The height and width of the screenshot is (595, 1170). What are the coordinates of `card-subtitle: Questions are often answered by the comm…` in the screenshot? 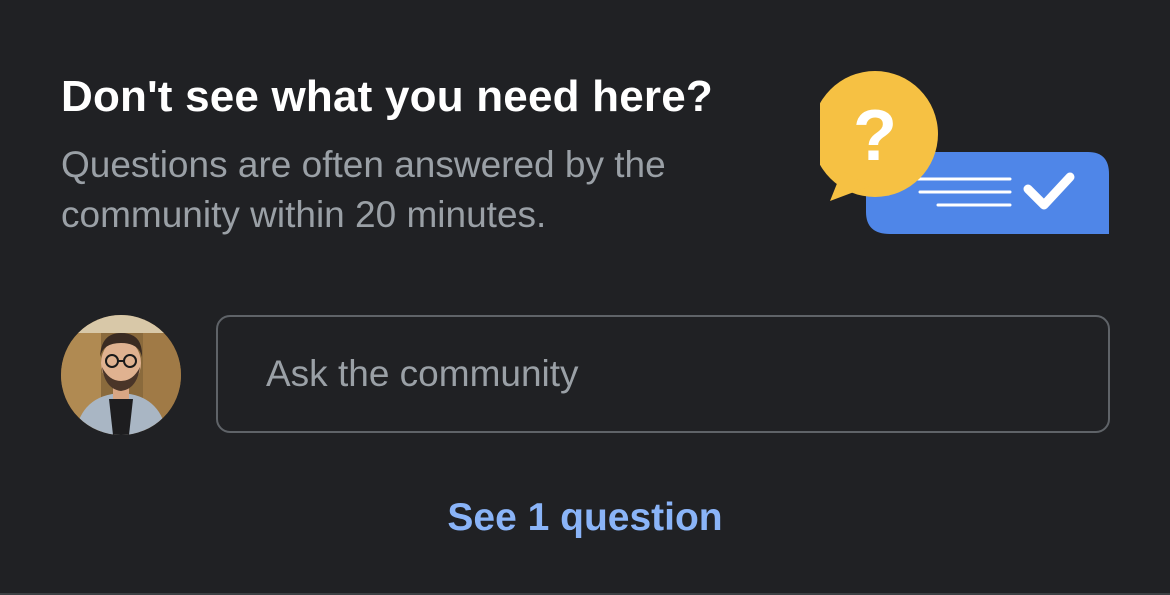 It's located at (363, 189).